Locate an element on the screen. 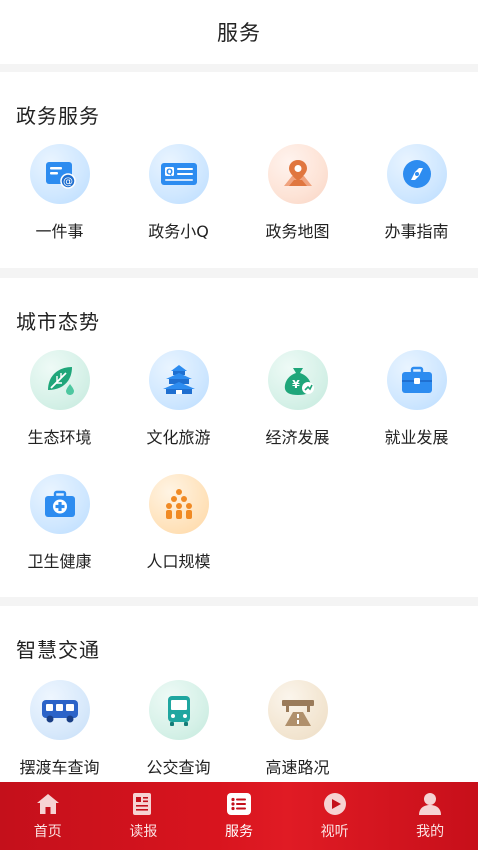 The width and height of the screenshot is (478, 850). item-label: 高速路况 is located at coordinates (297, 767).